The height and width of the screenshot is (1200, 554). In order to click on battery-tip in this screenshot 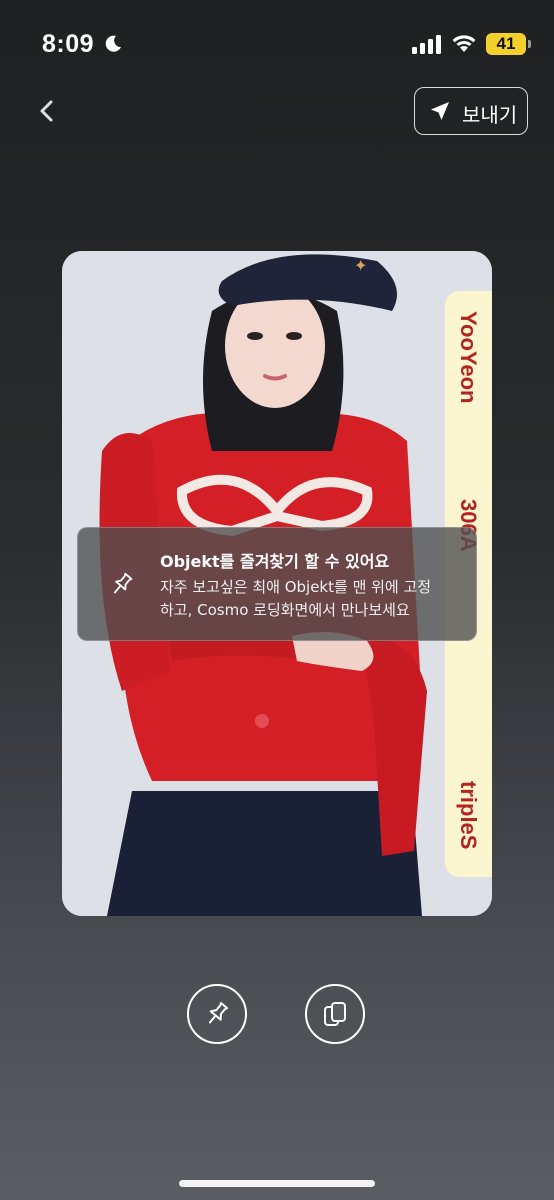, I will do `click(529, 44)`.